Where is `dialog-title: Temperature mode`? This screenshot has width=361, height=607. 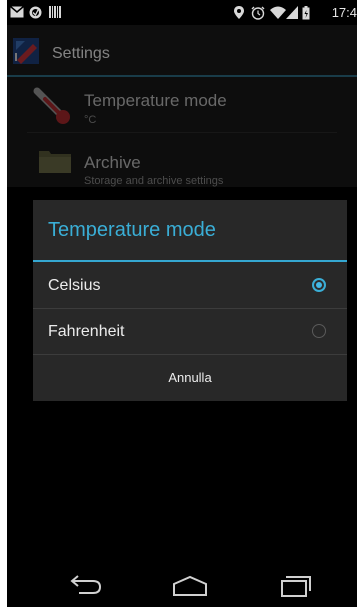
dialog-title: Temperature mode is located at coordinates (132, 230).